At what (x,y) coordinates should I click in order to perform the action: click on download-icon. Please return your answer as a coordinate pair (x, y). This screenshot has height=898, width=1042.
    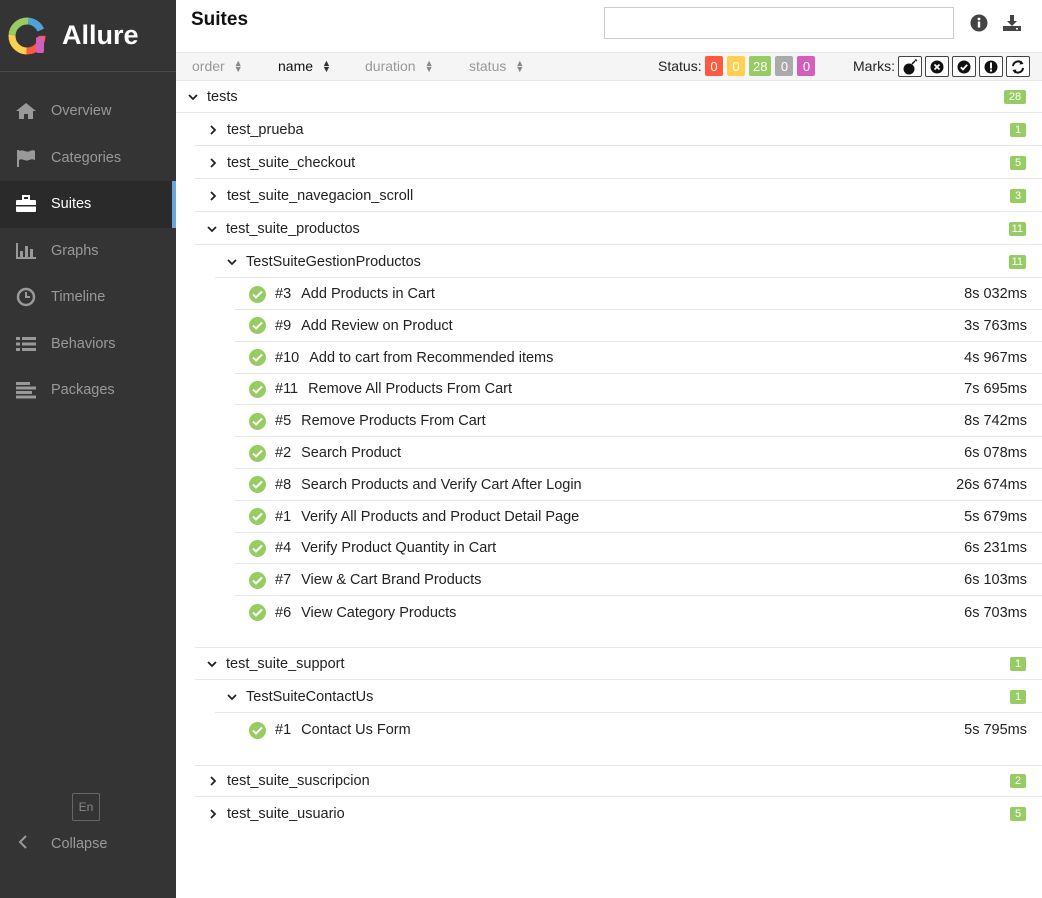
    Looking at the image, I should click on (1012, 23).